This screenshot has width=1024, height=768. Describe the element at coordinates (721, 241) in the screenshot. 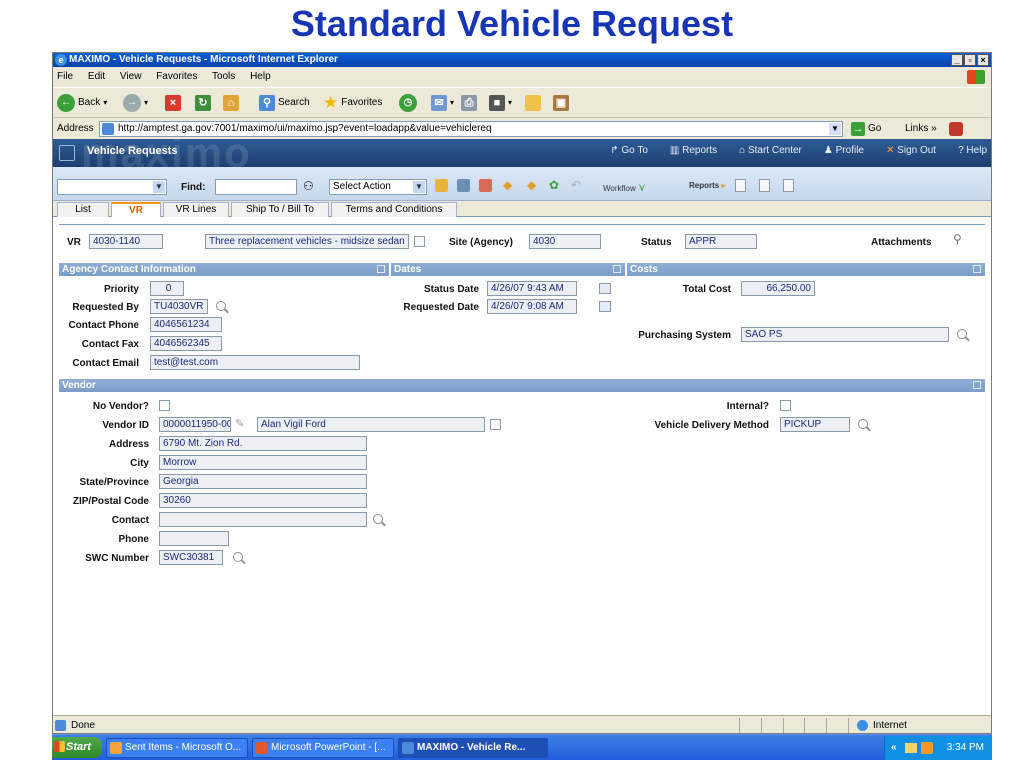

I see `status-field: APPR` at that location.